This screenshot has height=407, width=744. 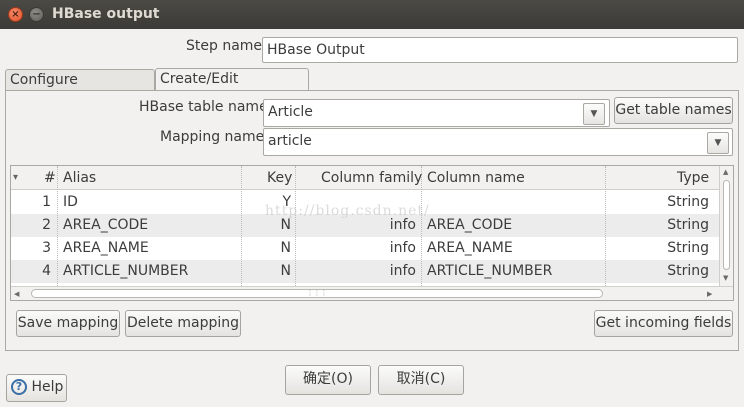 I want to click on step-name-label: Step name, so click(x=224, y=46).